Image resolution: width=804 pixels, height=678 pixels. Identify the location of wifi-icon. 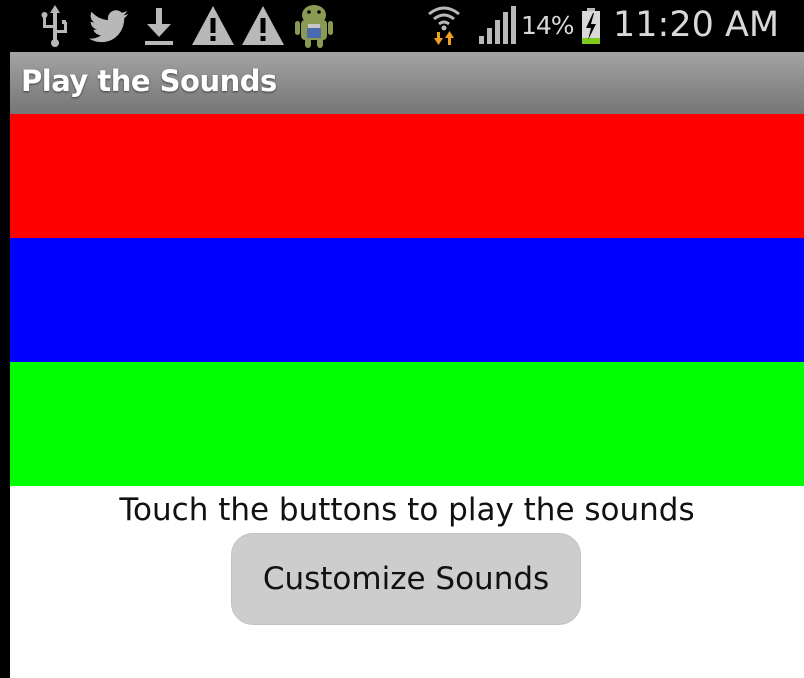
(444, 26).